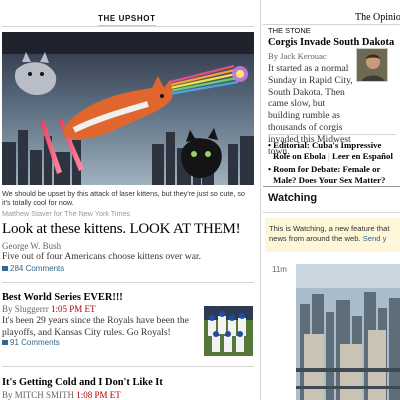 This screenshot has height=400, width=400. I want to click on opinion-link-spanish: Leer en Español, so click(362, 156).